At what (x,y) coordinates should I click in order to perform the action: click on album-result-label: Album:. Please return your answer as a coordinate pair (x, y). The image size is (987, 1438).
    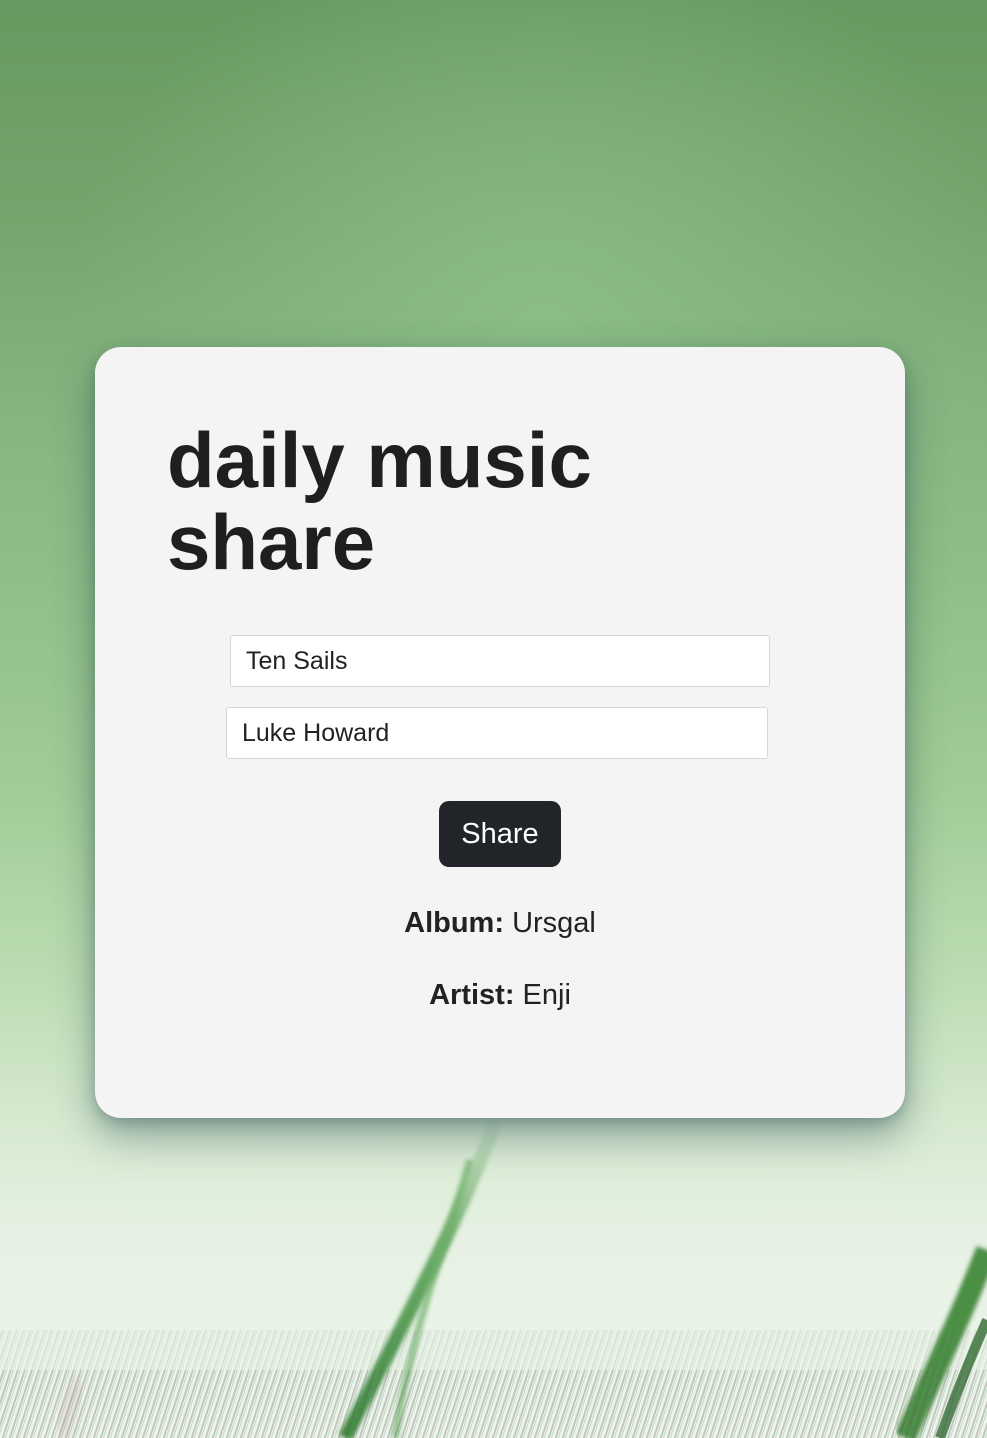
    Looking at the image, I should click on (454, 923).